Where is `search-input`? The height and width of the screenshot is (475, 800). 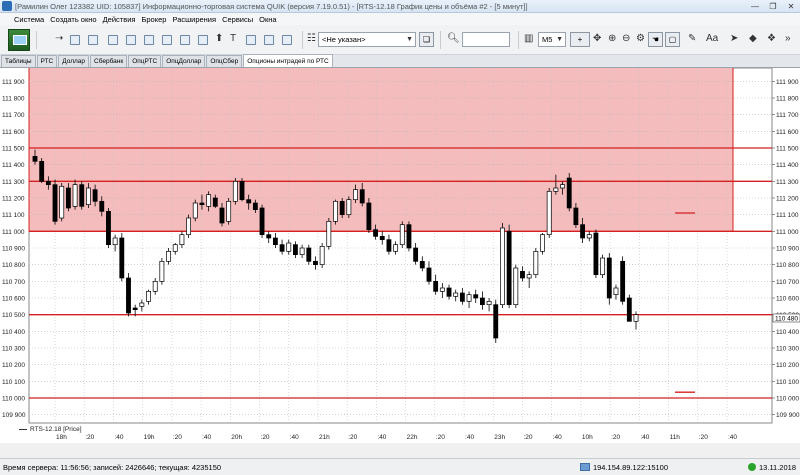 search-input is located at coordinates (486, 39).